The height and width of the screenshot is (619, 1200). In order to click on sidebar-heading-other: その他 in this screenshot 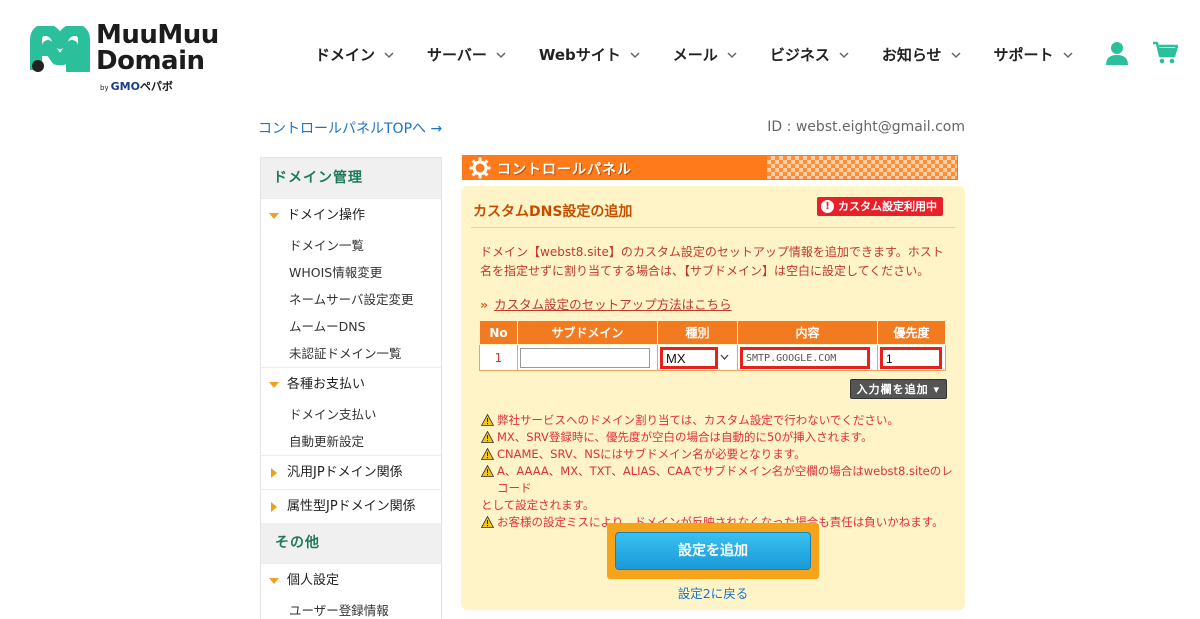, I will do `click(351, 543)`.